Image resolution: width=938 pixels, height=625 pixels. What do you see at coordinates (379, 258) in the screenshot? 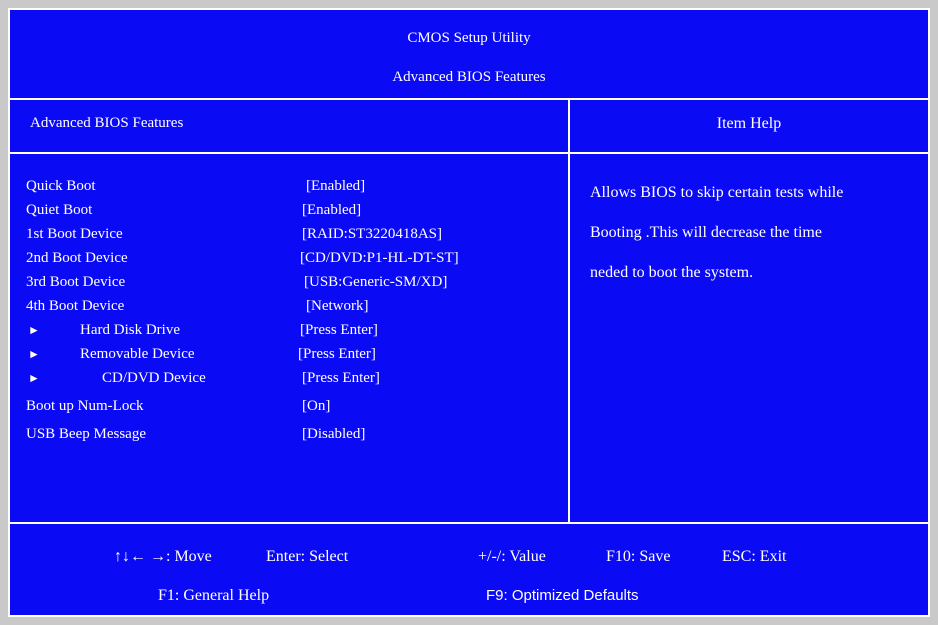
I see `setting-value: [CD/DVD:P1-HL-DT-ST]` at bounding box center [379, 258].